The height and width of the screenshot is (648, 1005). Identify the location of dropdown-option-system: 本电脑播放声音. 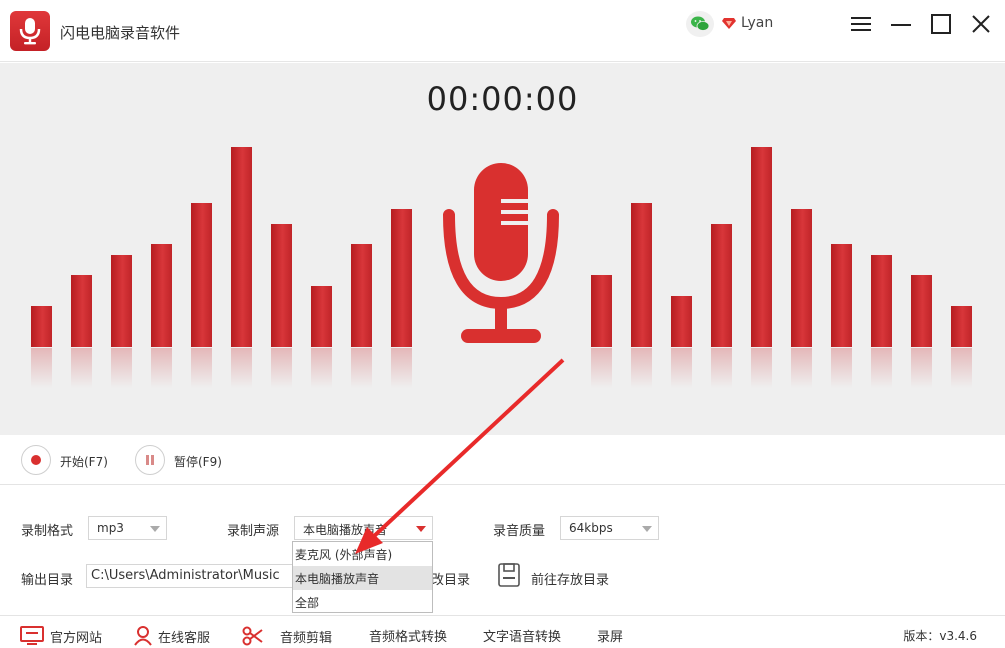
(362, 578).